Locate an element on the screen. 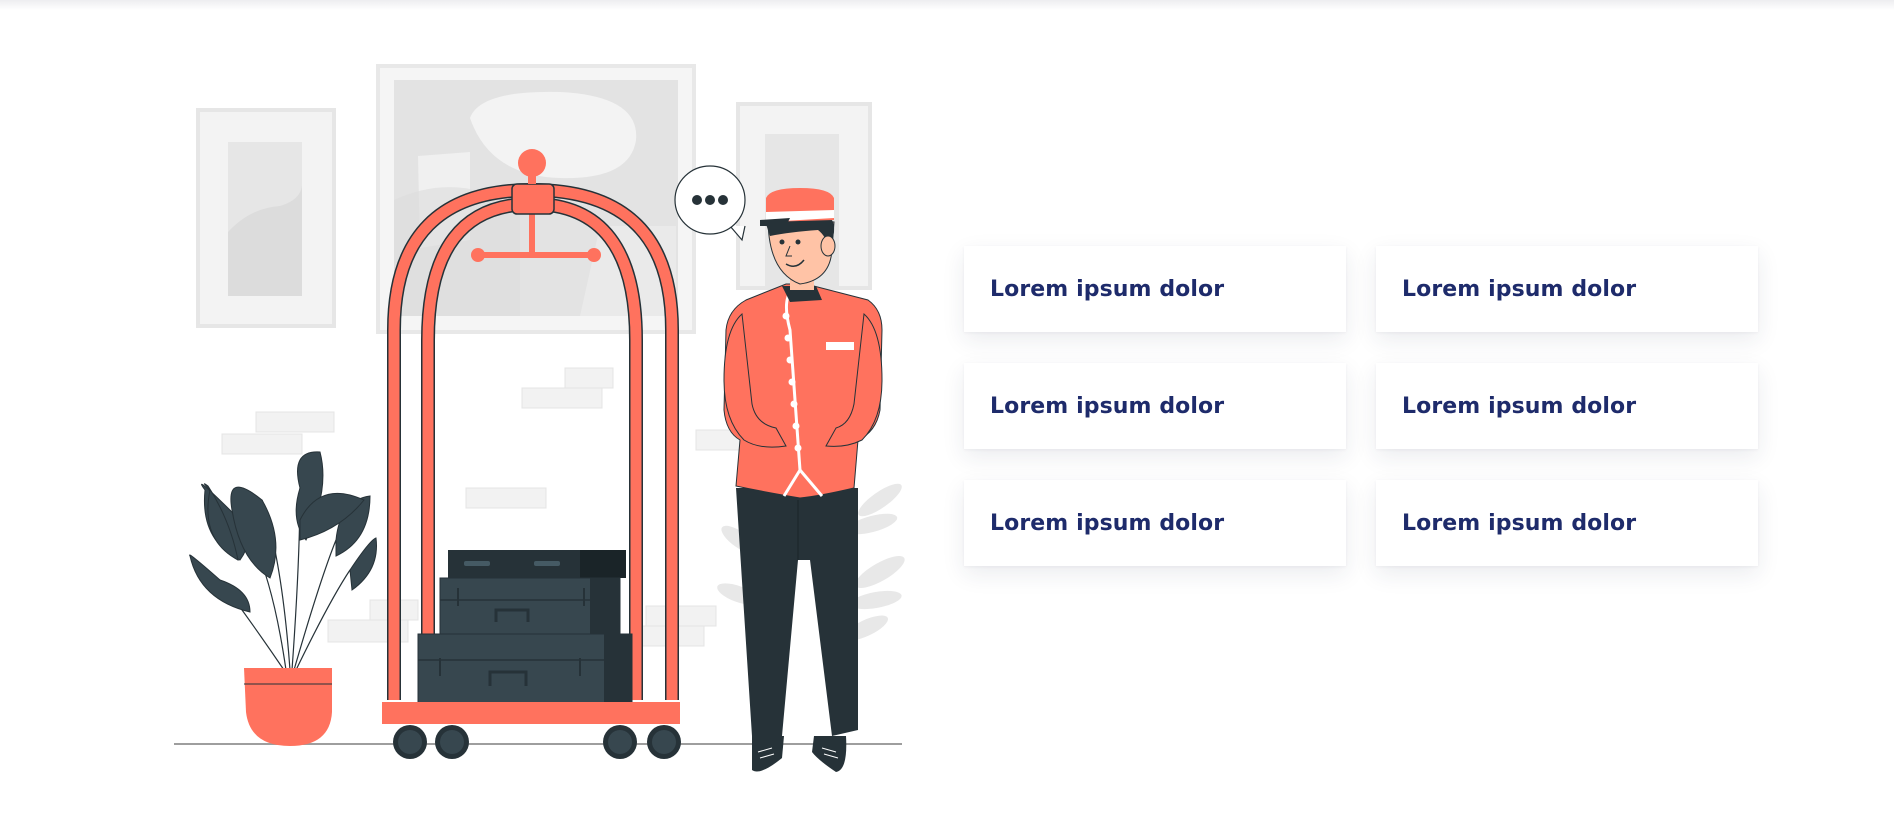 This screenshot has height=834, width=1894. top-shadow is located at coordinates (947, 5).